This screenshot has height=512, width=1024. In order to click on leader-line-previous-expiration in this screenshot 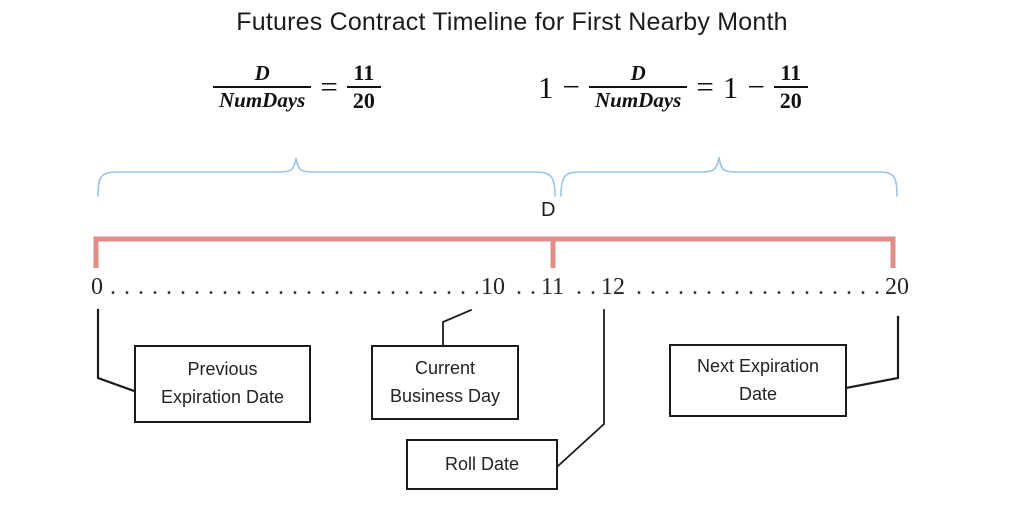, I will do `click(117, 351)`.